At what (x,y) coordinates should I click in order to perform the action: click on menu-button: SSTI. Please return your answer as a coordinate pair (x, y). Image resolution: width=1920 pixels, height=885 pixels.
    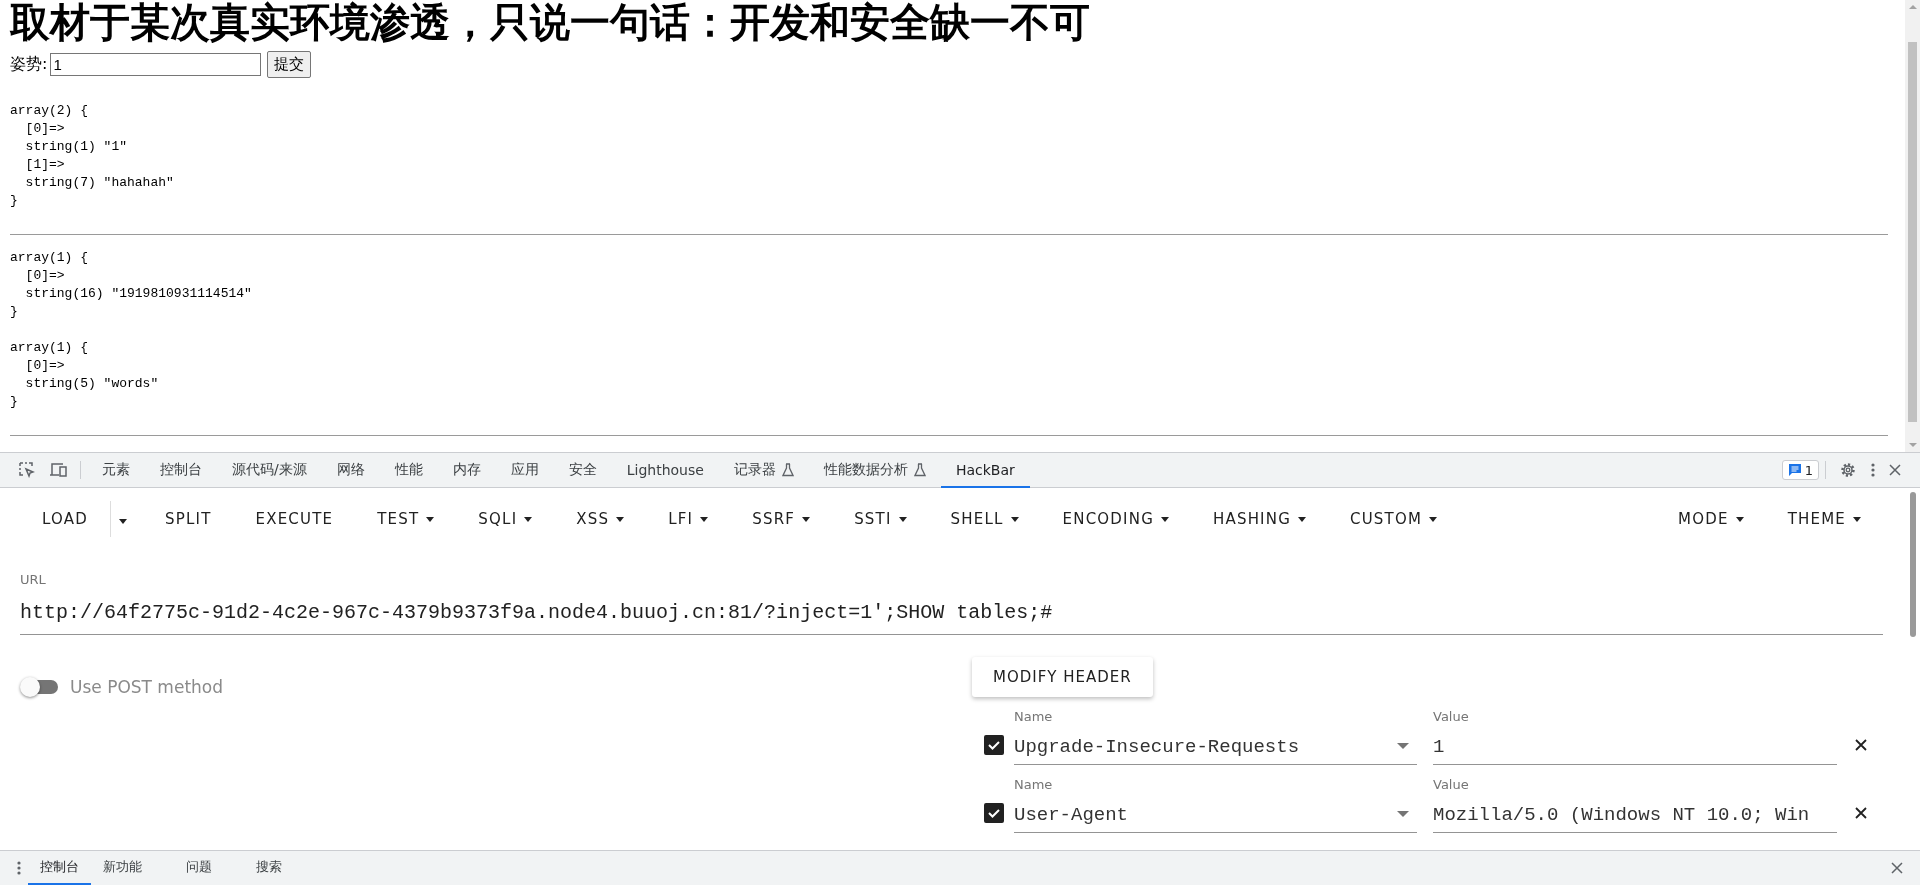
    Looking at the image, I should click on (880, 519).